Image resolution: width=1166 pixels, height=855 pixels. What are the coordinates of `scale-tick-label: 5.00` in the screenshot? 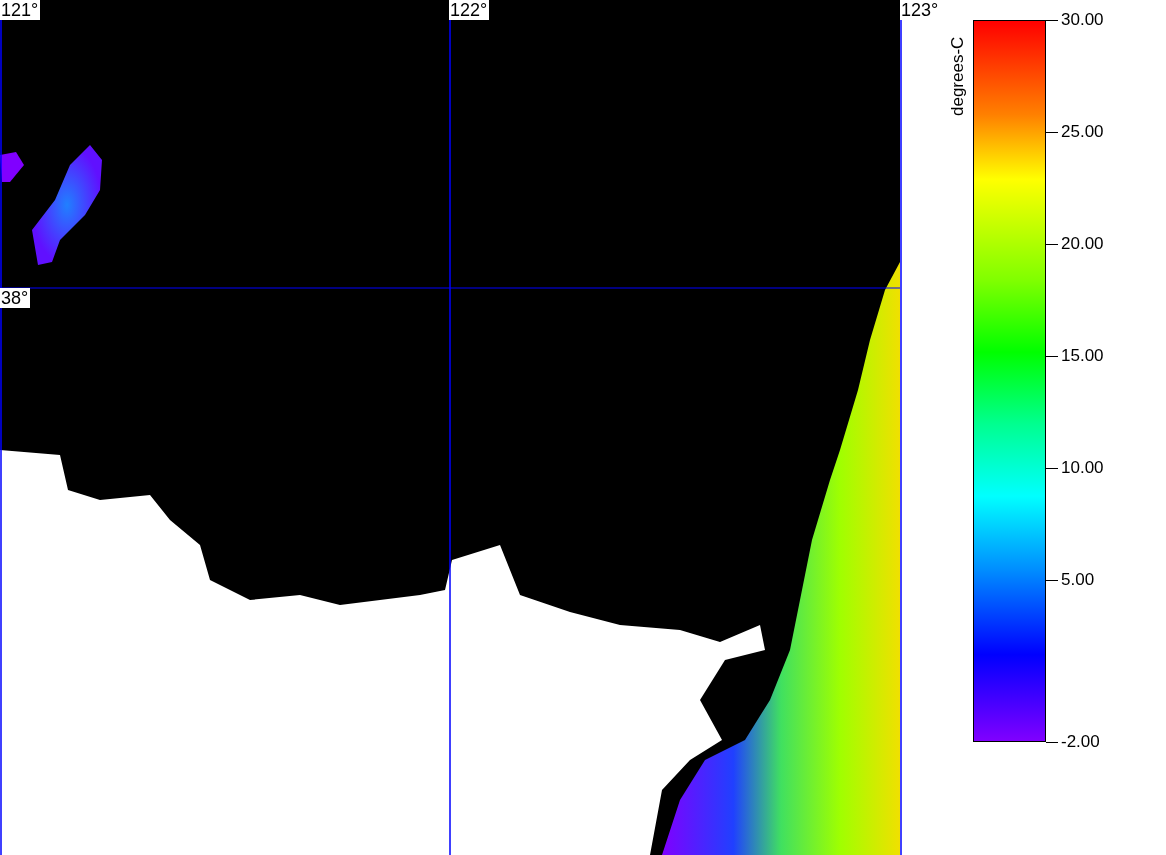 It's located at (1078, 580).